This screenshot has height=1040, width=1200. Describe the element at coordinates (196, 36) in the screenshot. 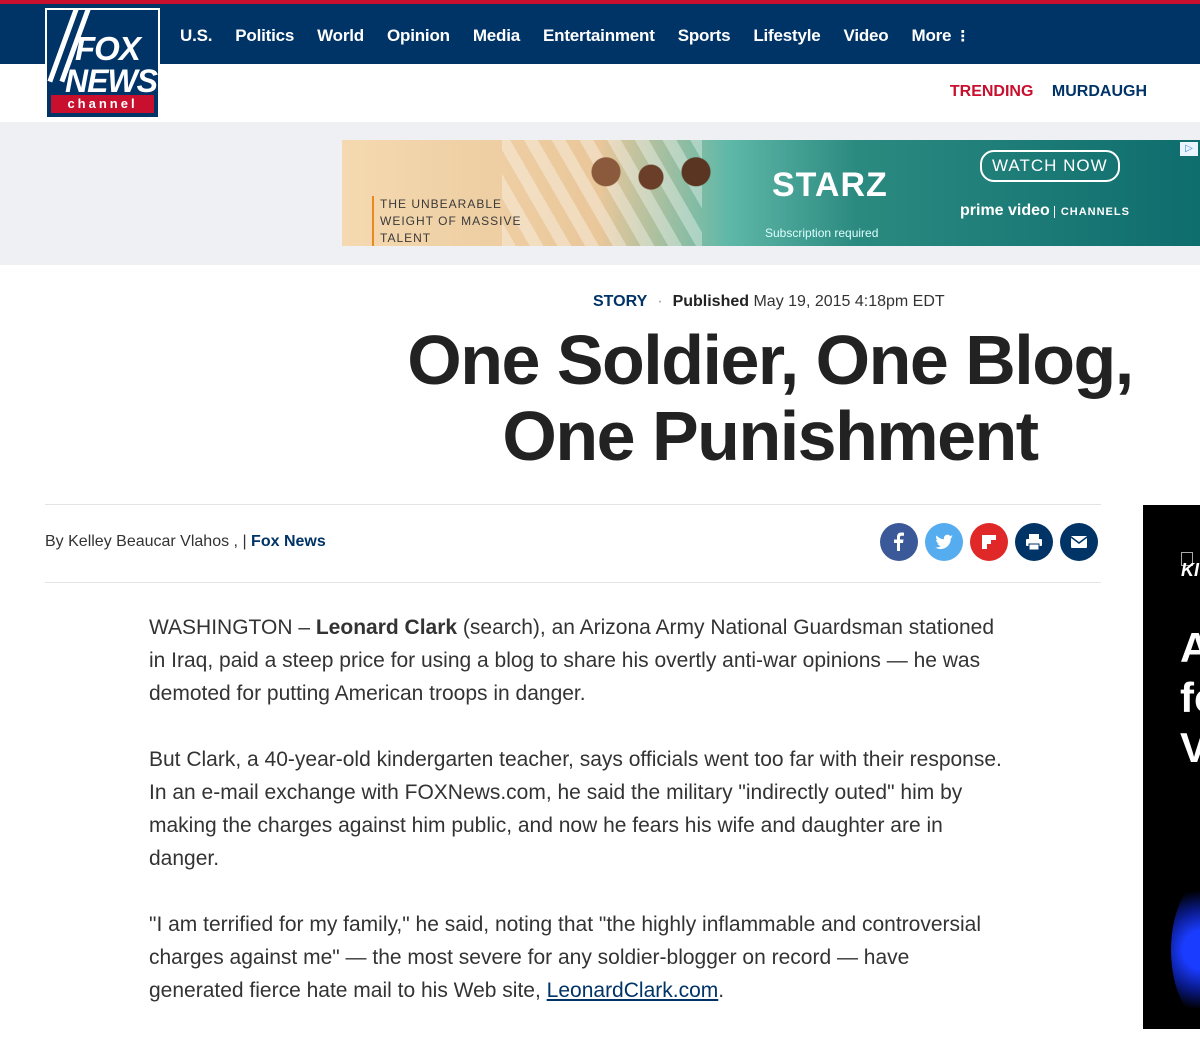

I see `nav-item-us: U.S.` at that location.